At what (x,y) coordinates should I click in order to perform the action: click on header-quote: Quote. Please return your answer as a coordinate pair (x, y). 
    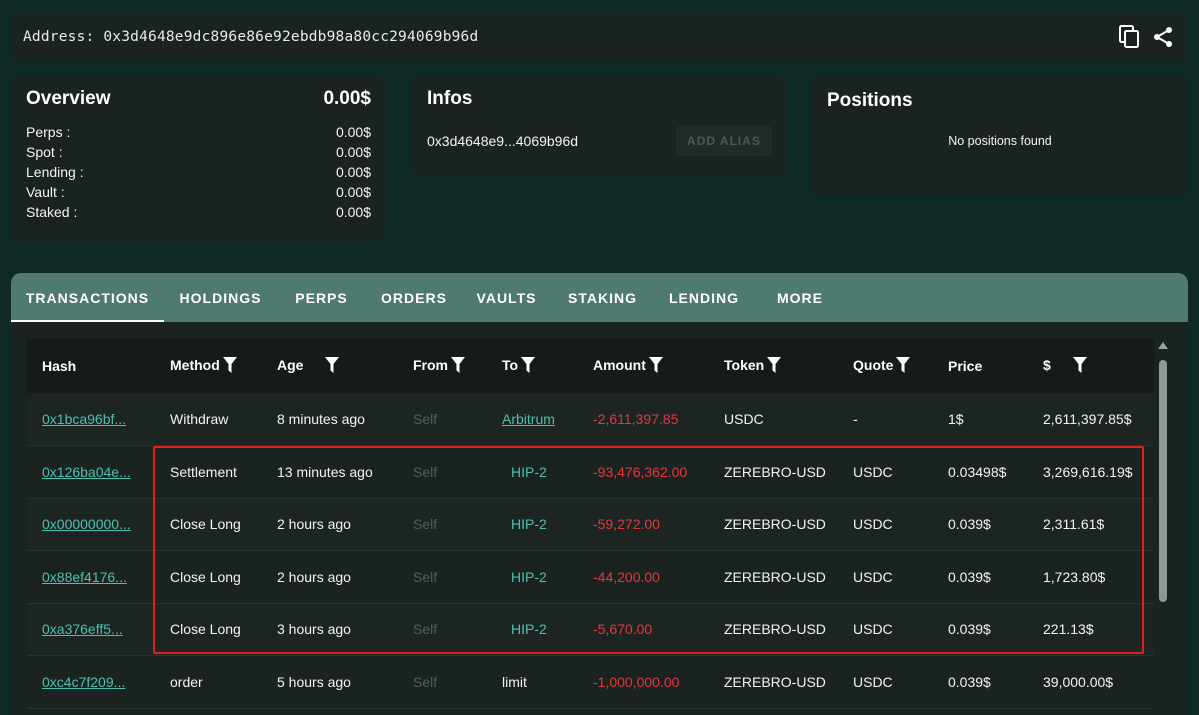
    Looking at the image, I should click on (885, 366).